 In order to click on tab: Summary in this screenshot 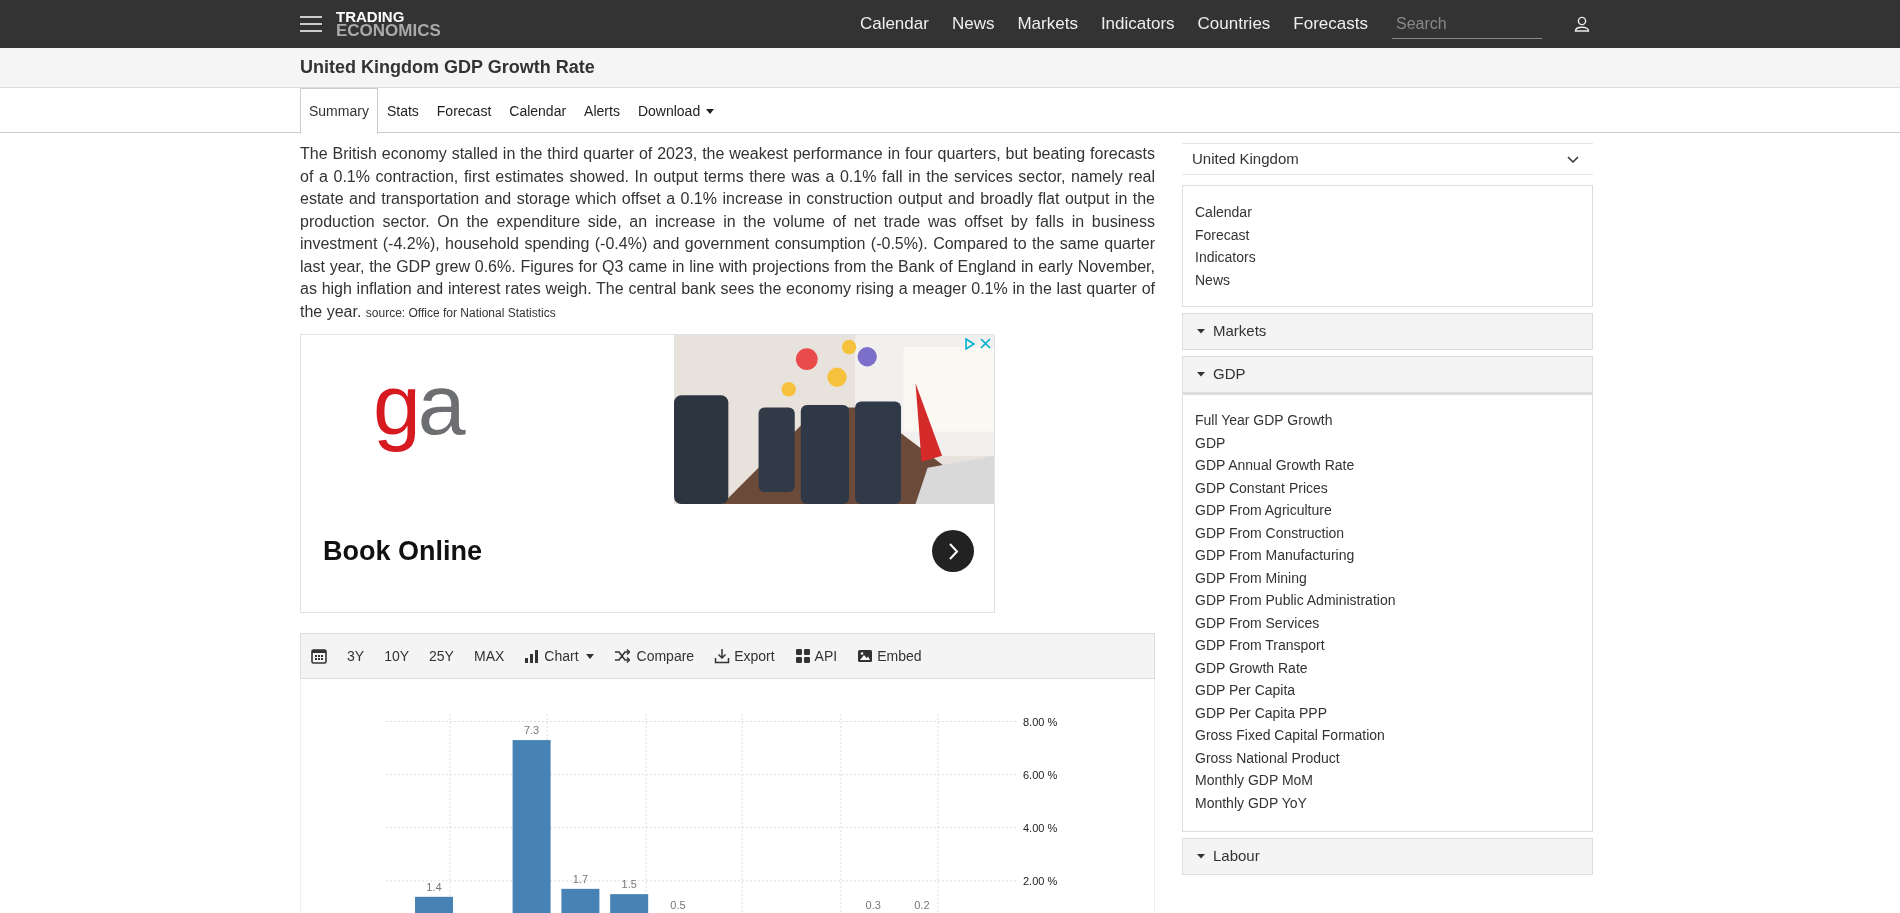, I will do `click(339, 111)`.